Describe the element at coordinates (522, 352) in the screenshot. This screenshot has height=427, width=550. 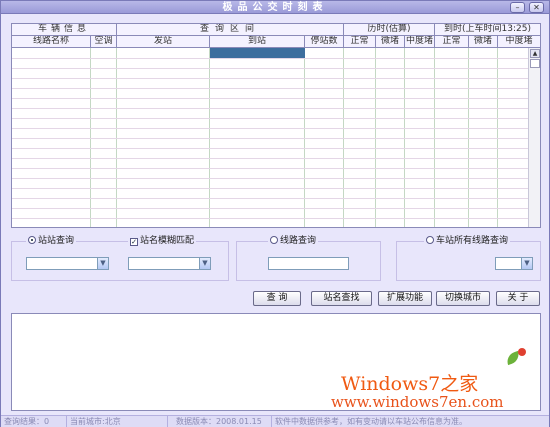
I see `flower-logo-icon` at that location.